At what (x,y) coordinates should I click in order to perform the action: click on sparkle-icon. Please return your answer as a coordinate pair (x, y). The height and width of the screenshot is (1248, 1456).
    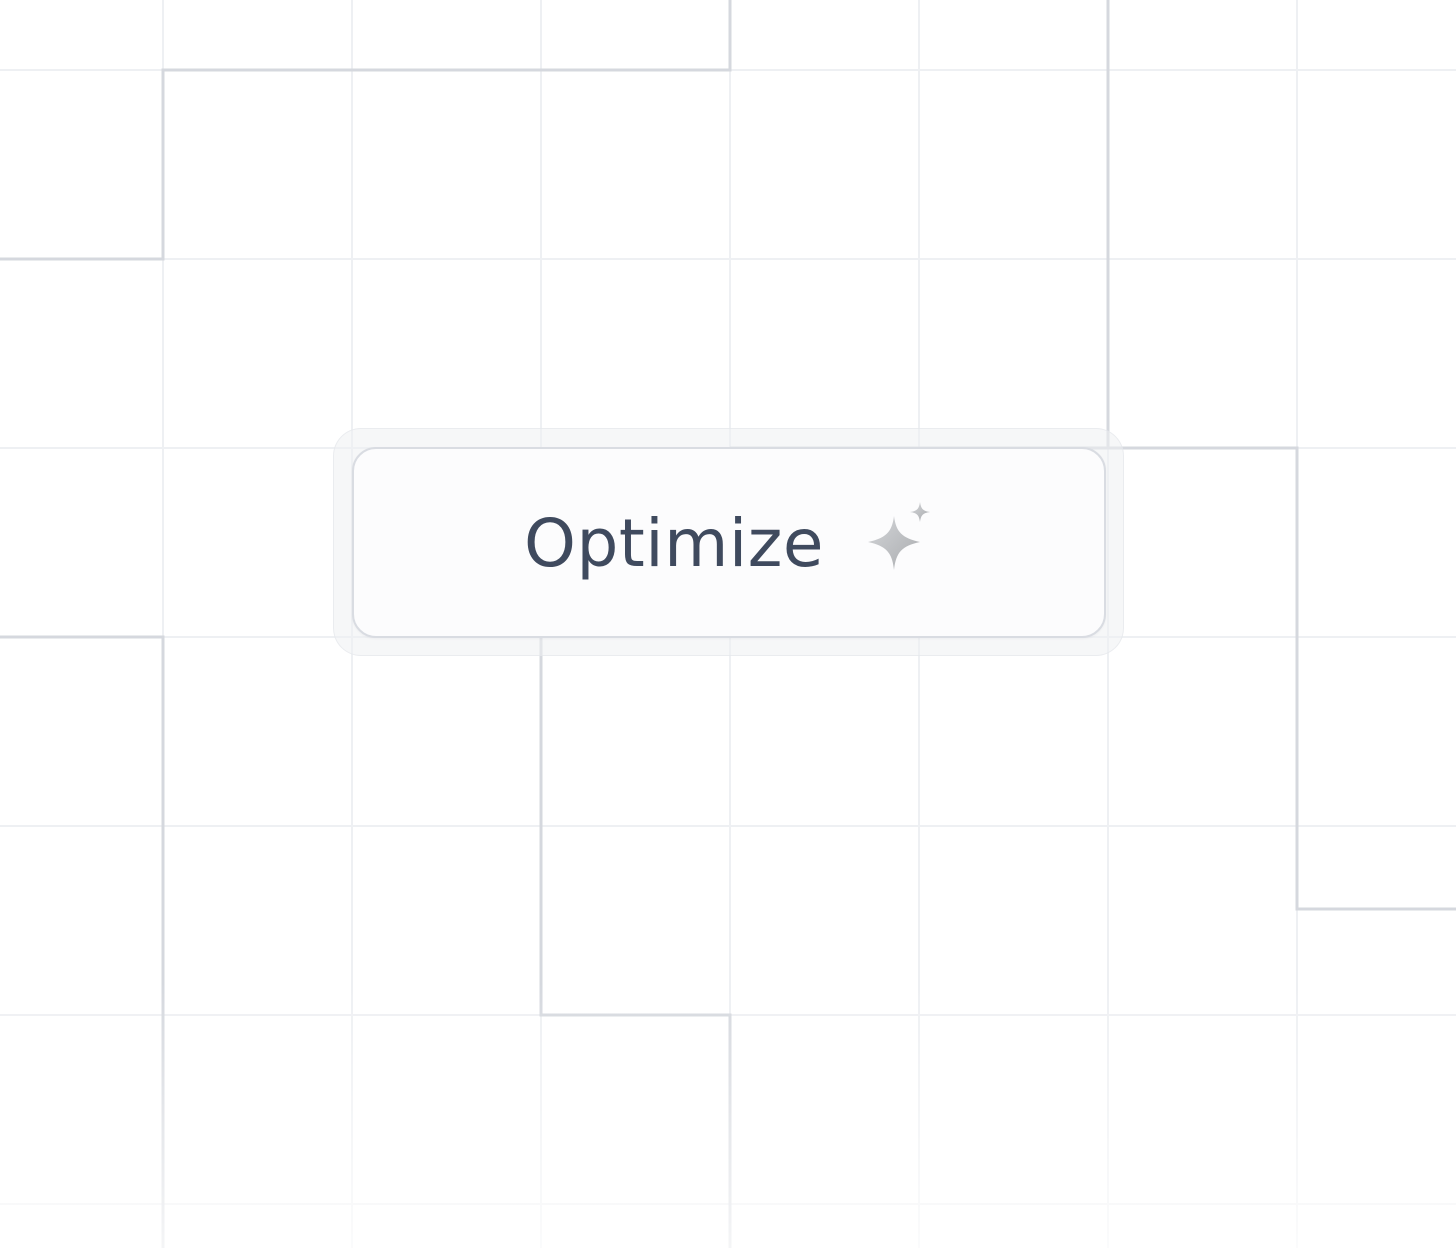
    Looking at the image, I should click on (898, 535).